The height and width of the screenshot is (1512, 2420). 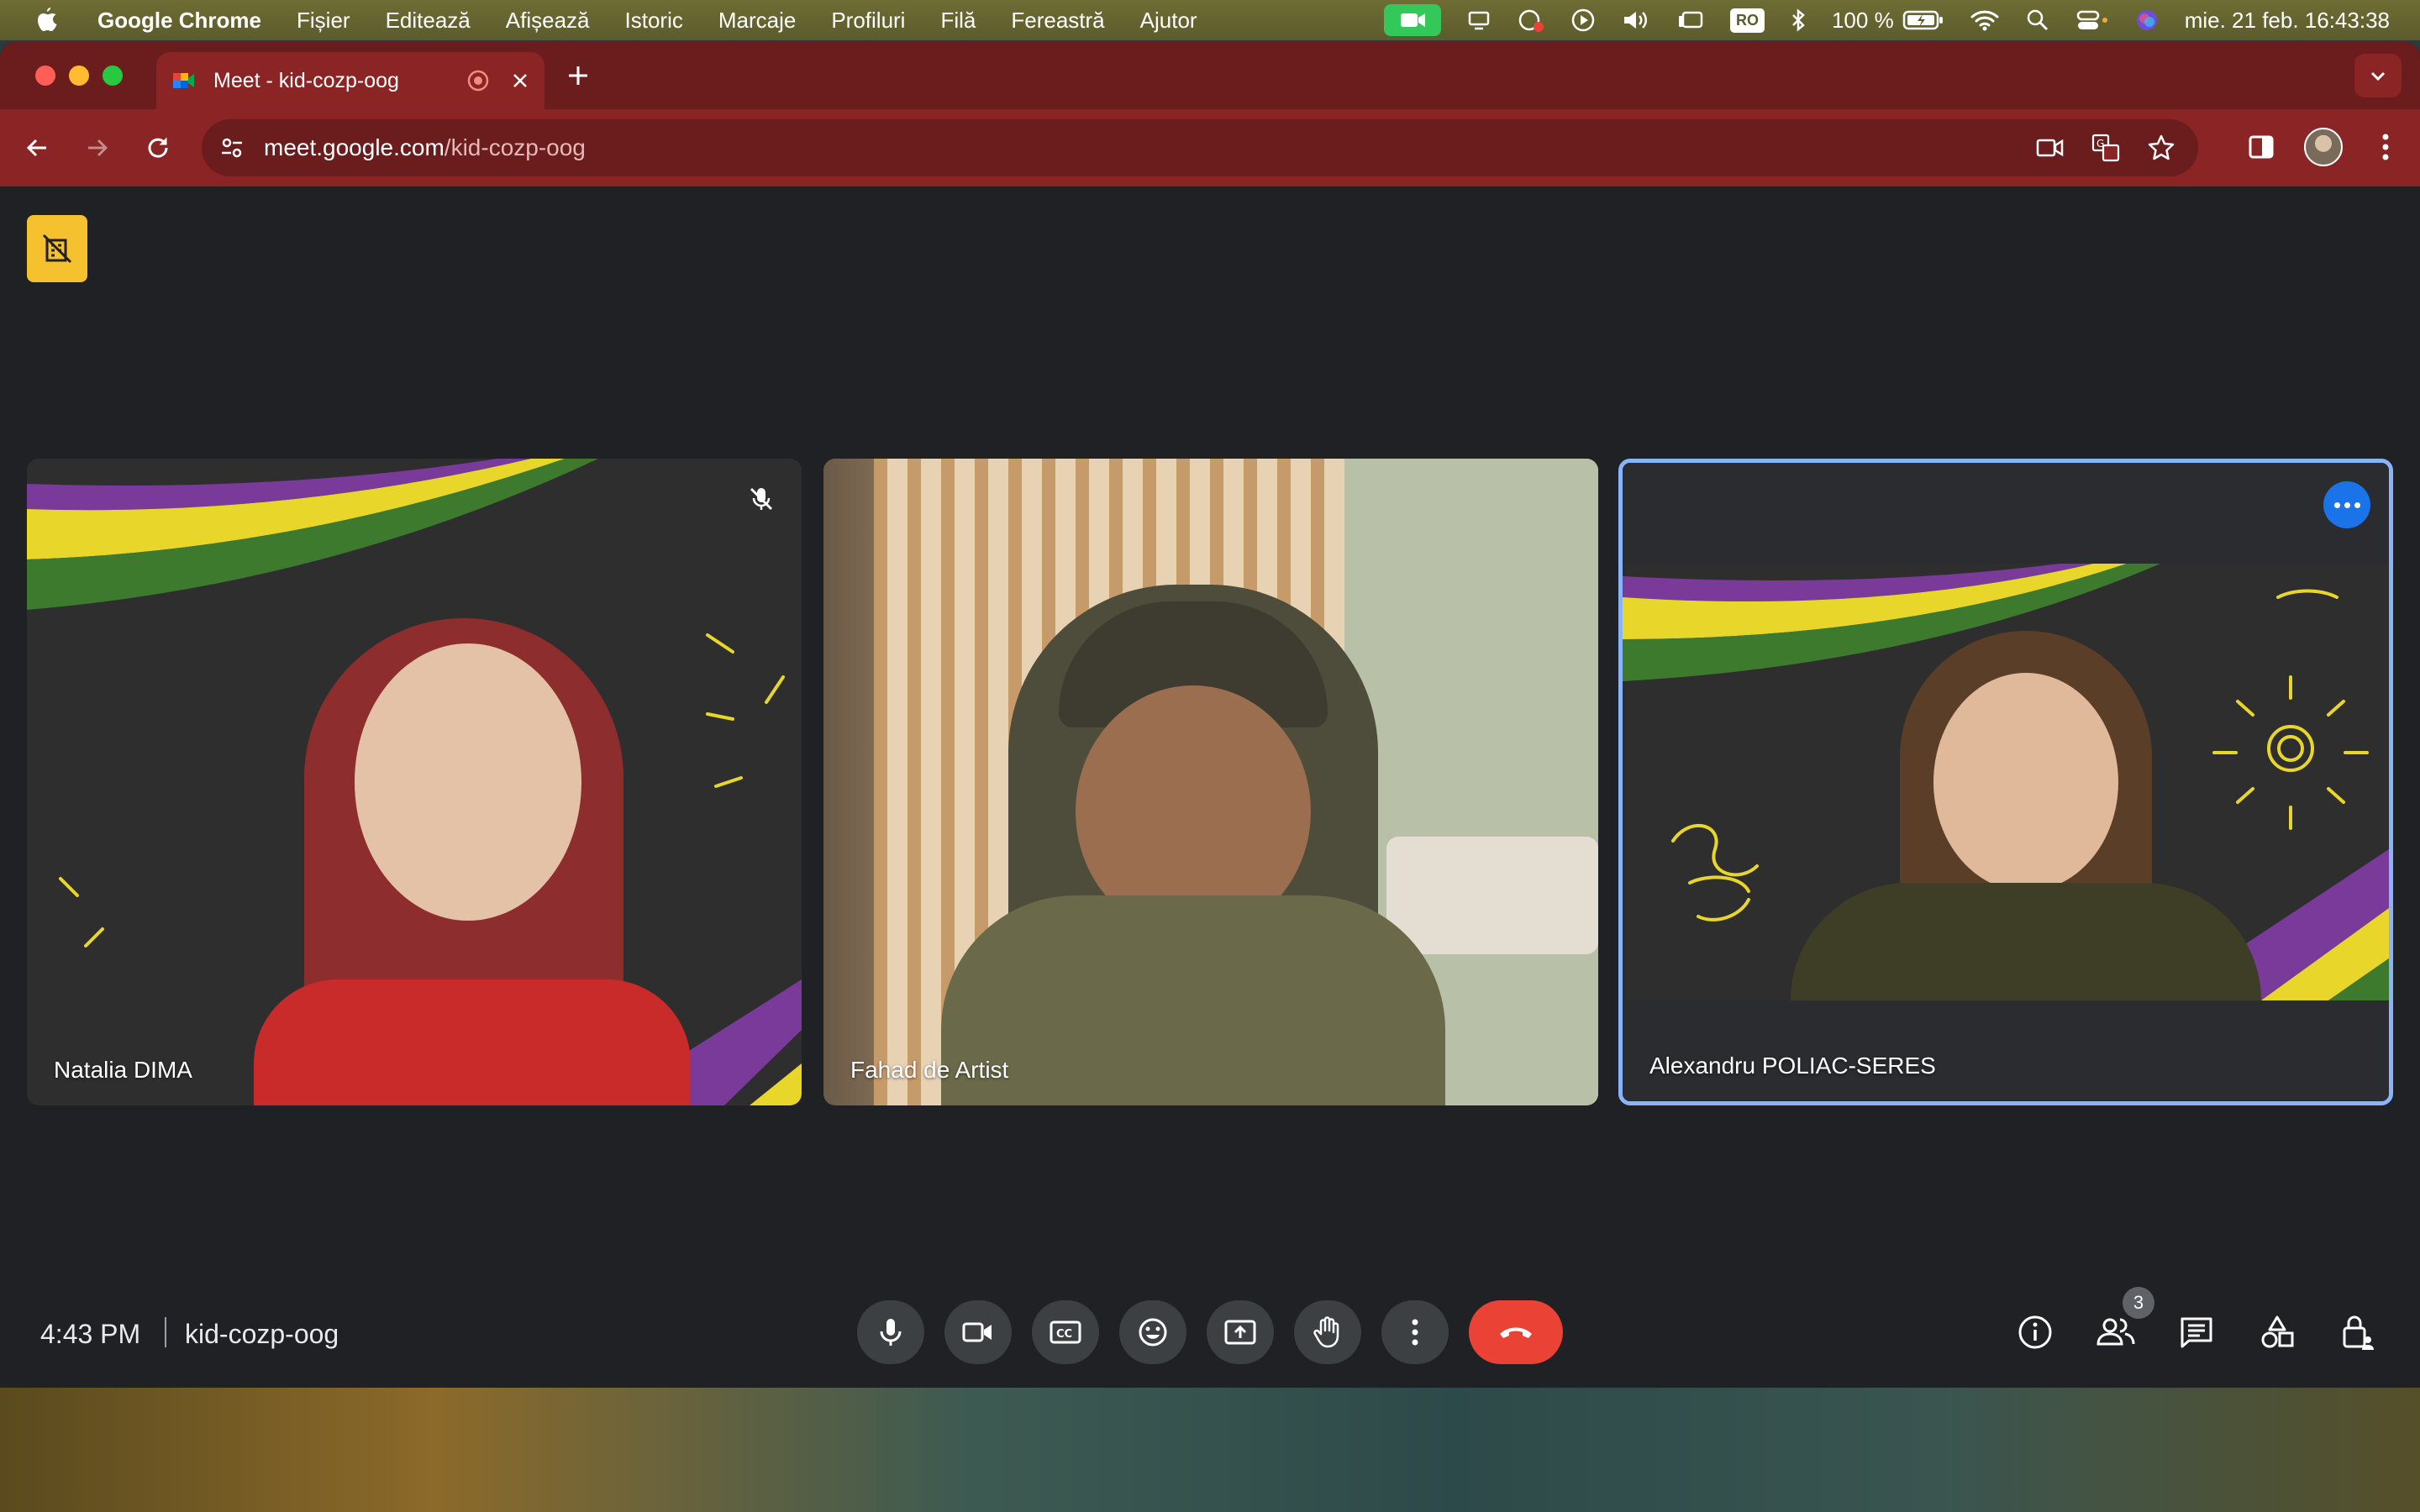 I want to click on tab-meet: Meet - kid-cozp-oog, so click(x=350, y=80).